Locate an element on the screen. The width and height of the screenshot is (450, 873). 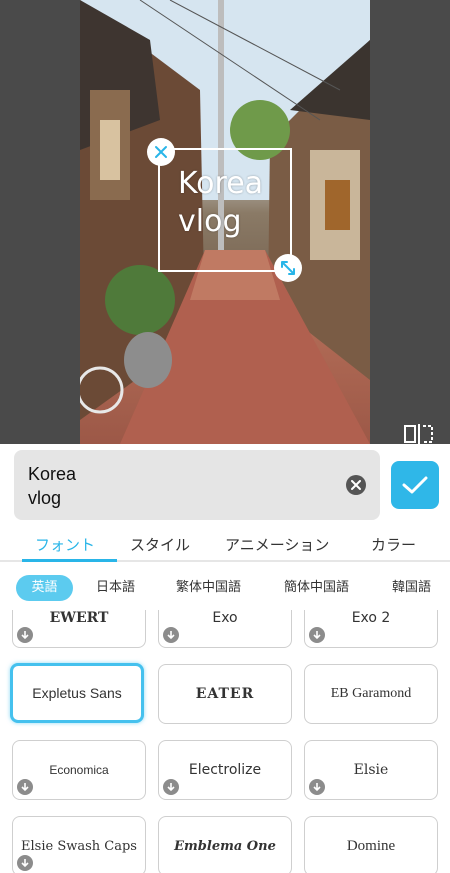
editor-tabs: フォント スタイル アニメーション カラー is located at coordinates (225, 544).